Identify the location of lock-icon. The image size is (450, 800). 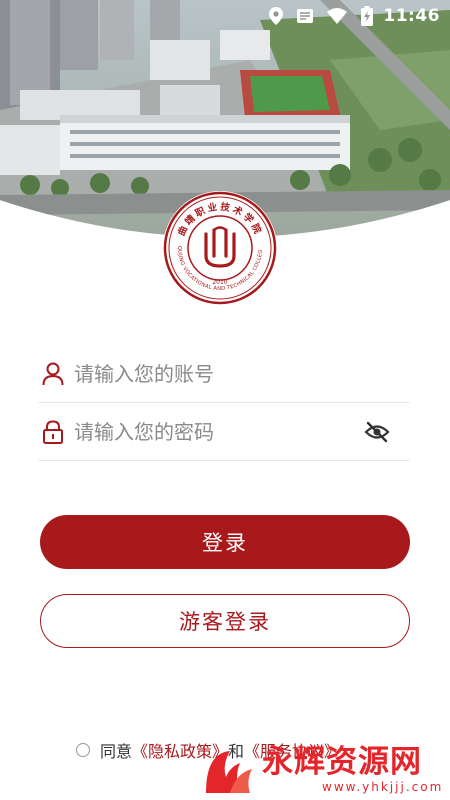
(53, 432).